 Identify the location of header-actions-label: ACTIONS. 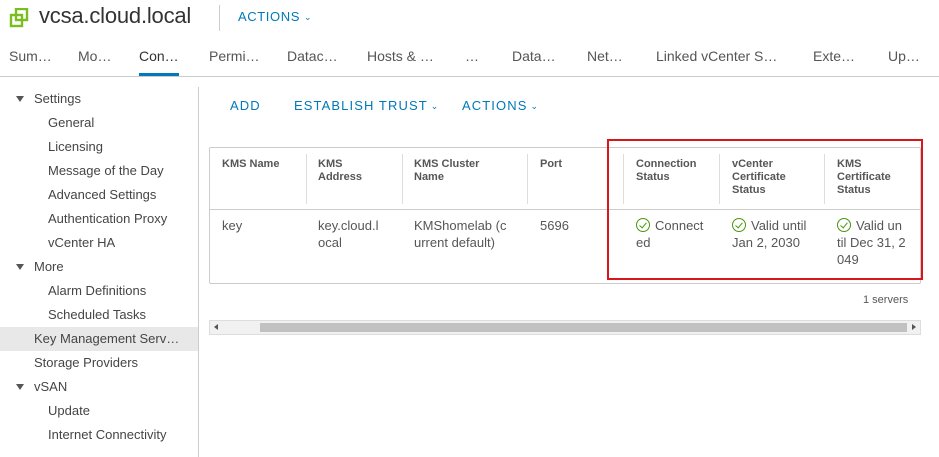
(269, 16).